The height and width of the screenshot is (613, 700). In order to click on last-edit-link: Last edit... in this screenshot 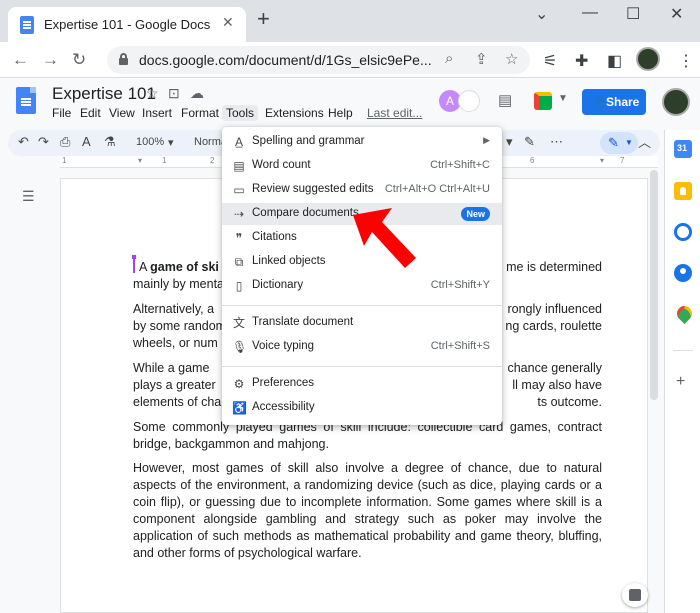, I will do `click(394, 113)`.